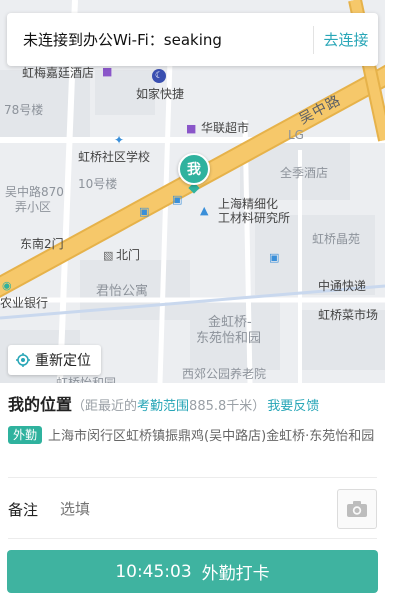  Describe the element at coordinates (225, 128) in the screenshot. I see `map-label-hualian: 华联超市` at that location.